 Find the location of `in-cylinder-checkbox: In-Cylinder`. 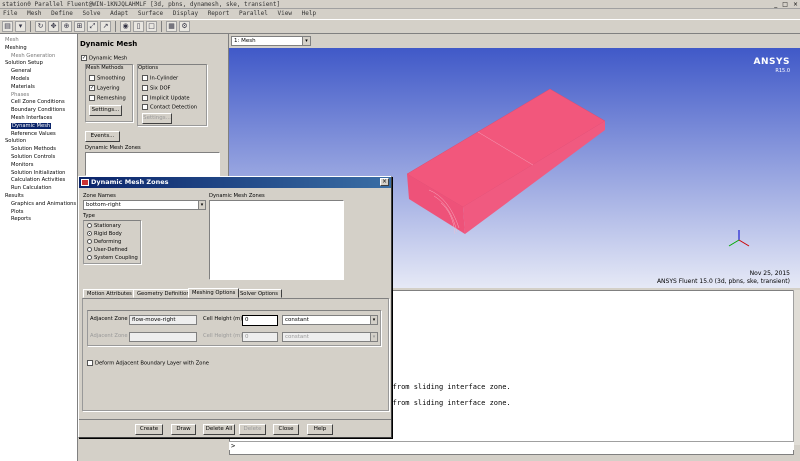

in-cylinder-checkbox: In-Cylinder is located at coordinates (160, 78).